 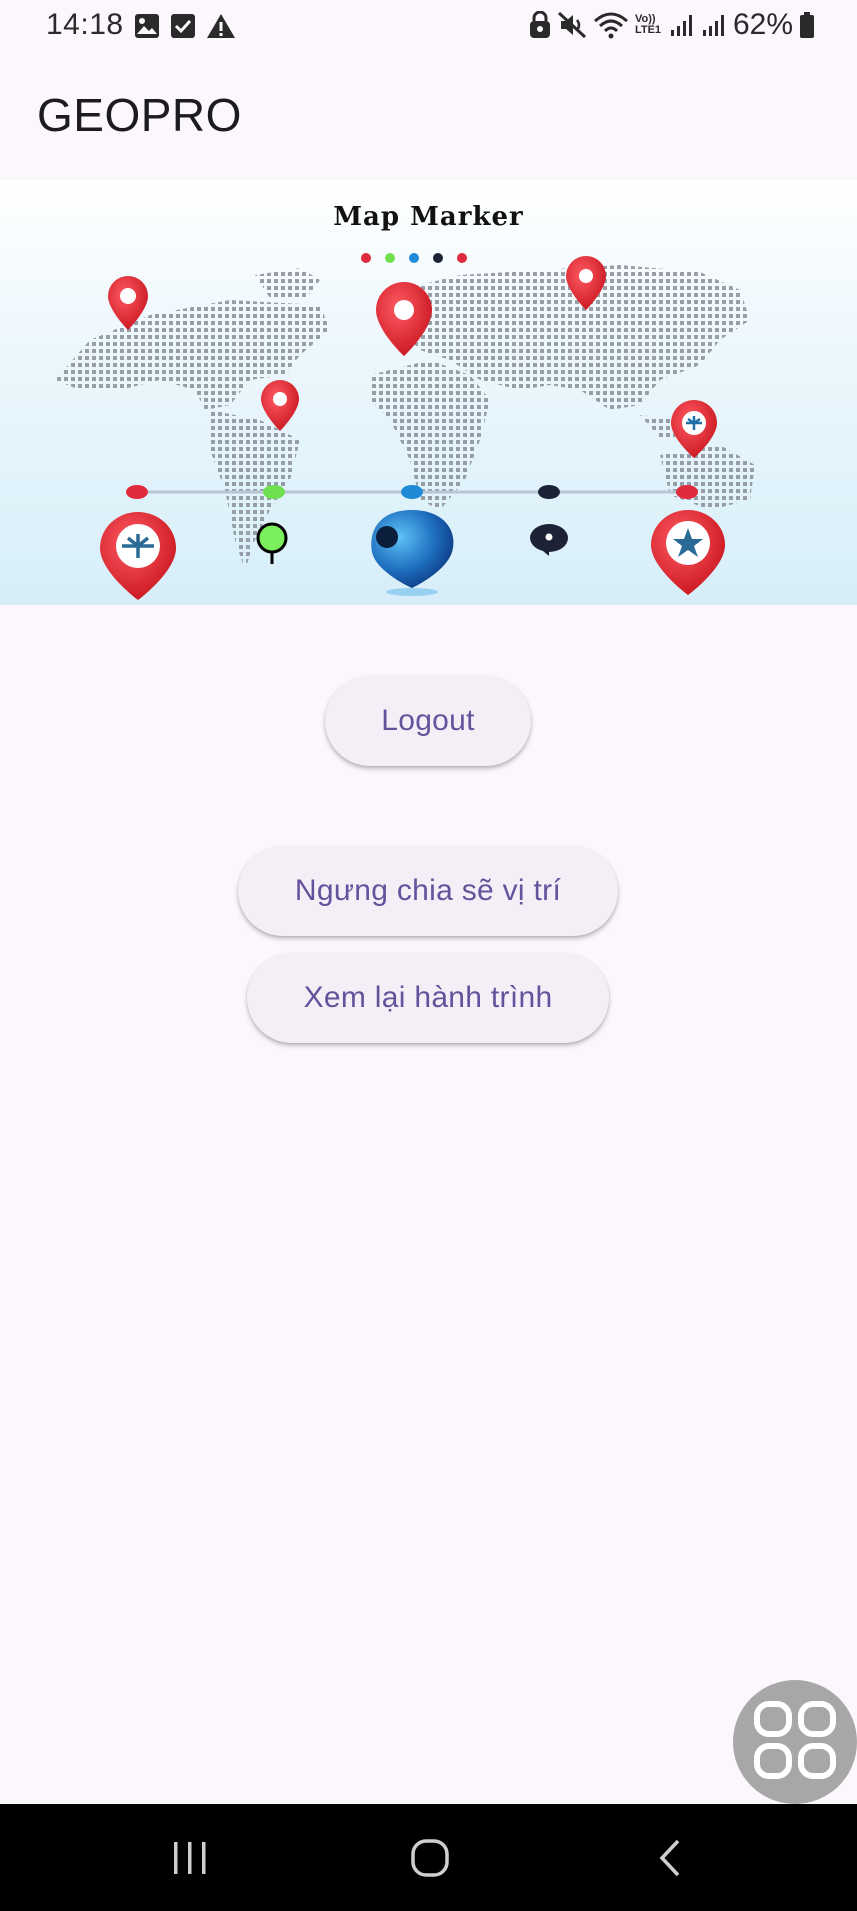 I want to click on mute-icon, so click(x=571, y=25).